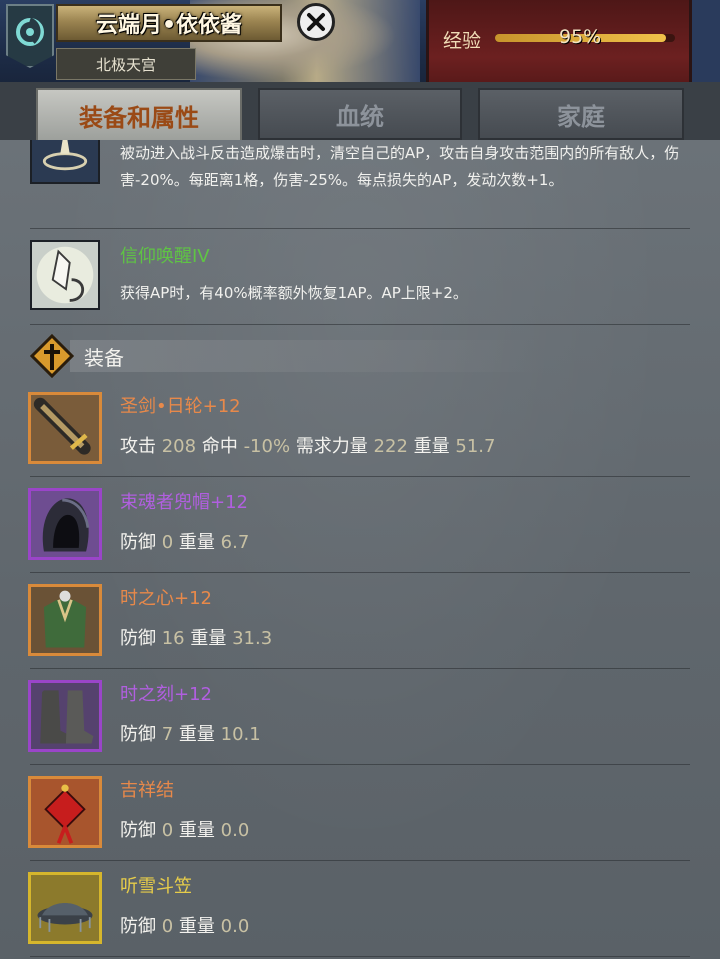 The image size is (720, 959). I want to click on equipment-name: 时之心+12, so click(166, 597).